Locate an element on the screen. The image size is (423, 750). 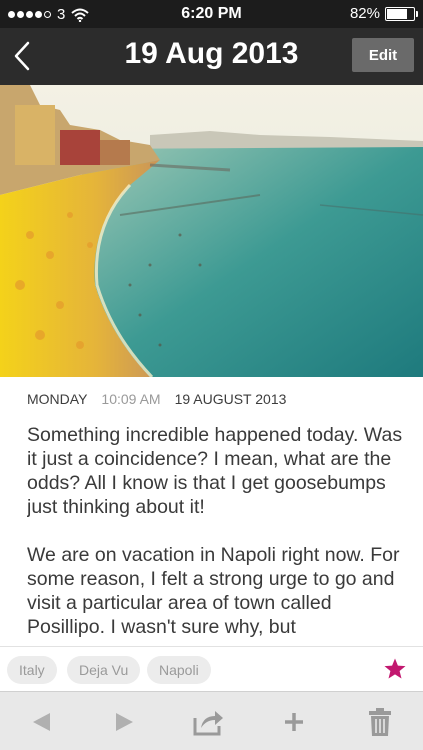
share-icon is located at coordinates (208, 723).